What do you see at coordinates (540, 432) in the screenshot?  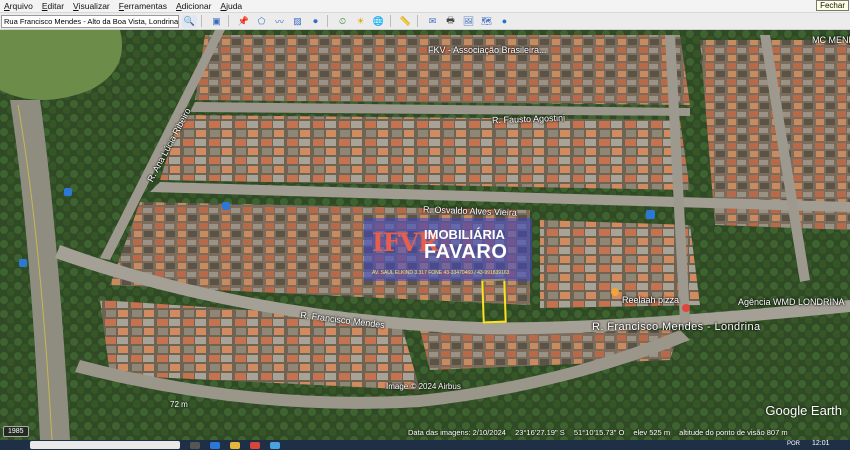 I see `latitude: 23°16'27.19" S` at bounding box center [540, 432].